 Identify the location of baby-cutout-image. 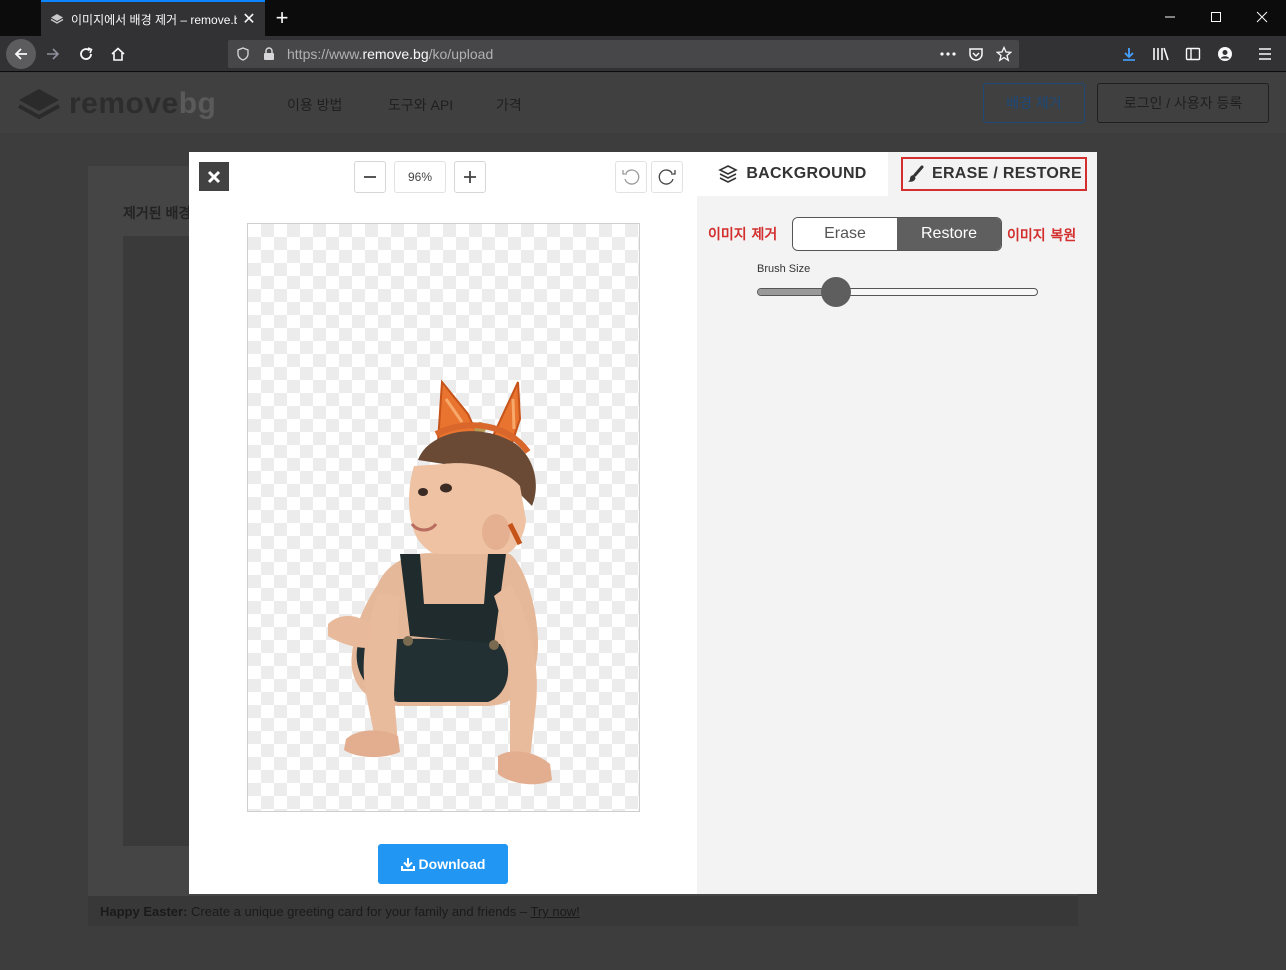
(440, 582).